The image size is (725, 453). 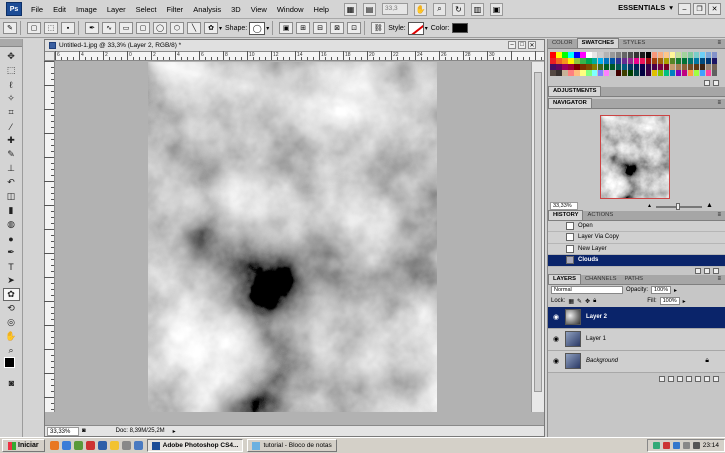 What do you see at coordinates (11, 182) in the screenshot?
I see `history-brush-icon: ↶` at bounding box center [11, 182].